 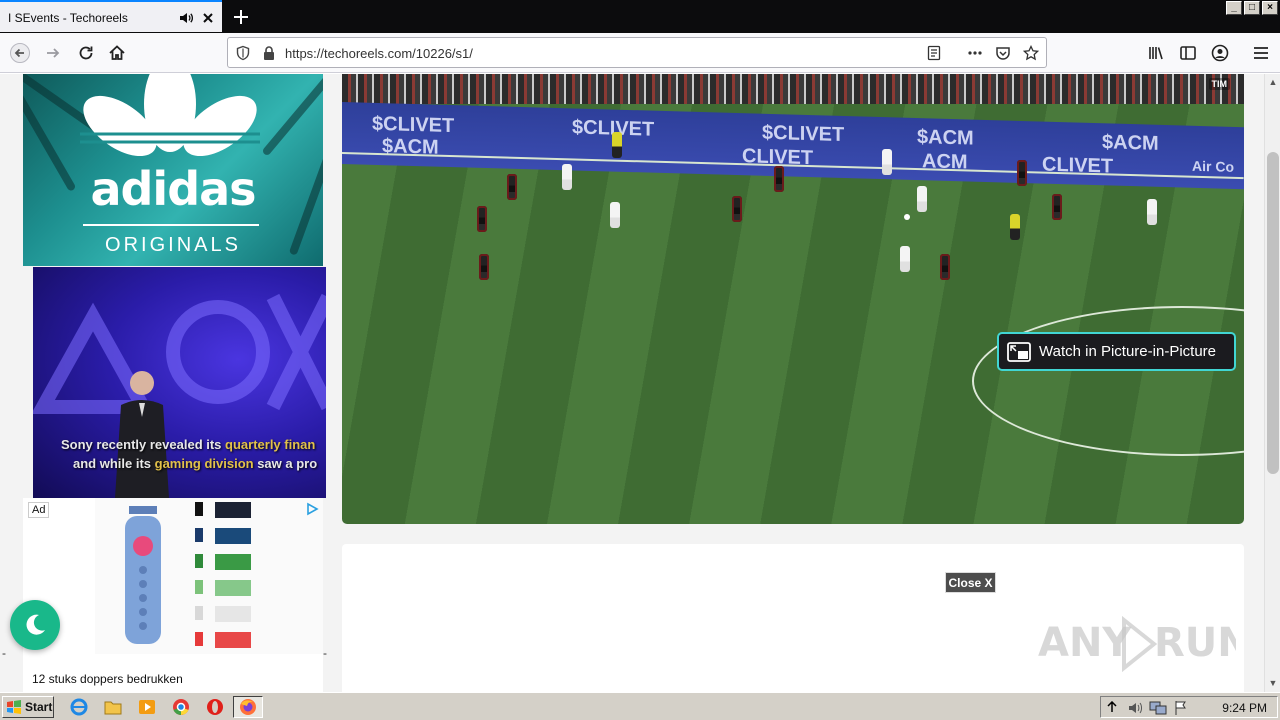 I want to click on library-icon, so click(x=1156, y=53).